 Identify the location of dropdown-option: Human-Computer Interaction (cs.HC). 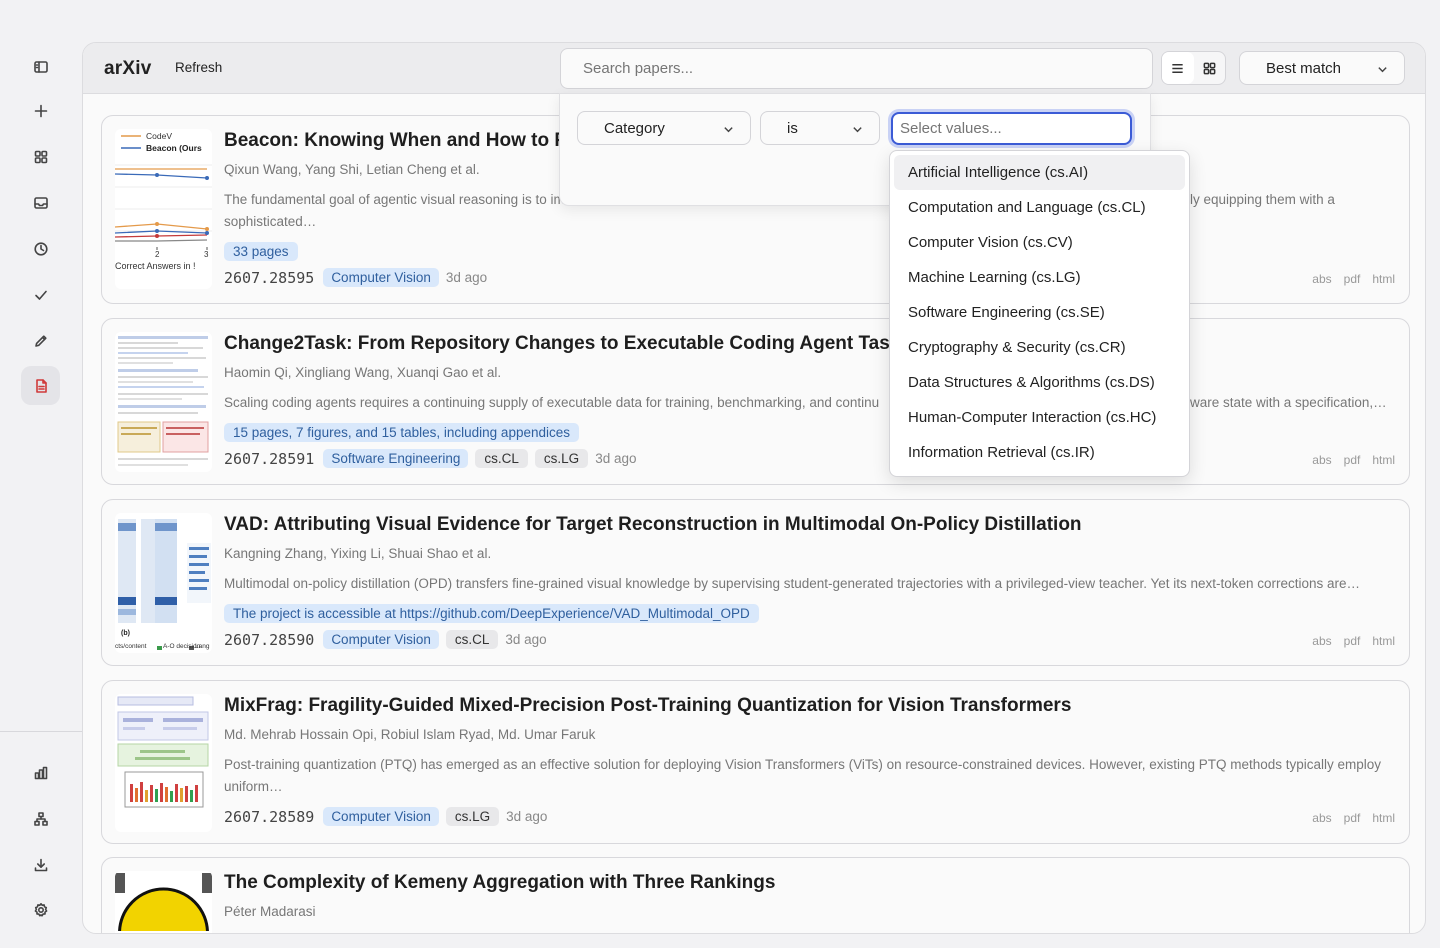
(1039, 417).